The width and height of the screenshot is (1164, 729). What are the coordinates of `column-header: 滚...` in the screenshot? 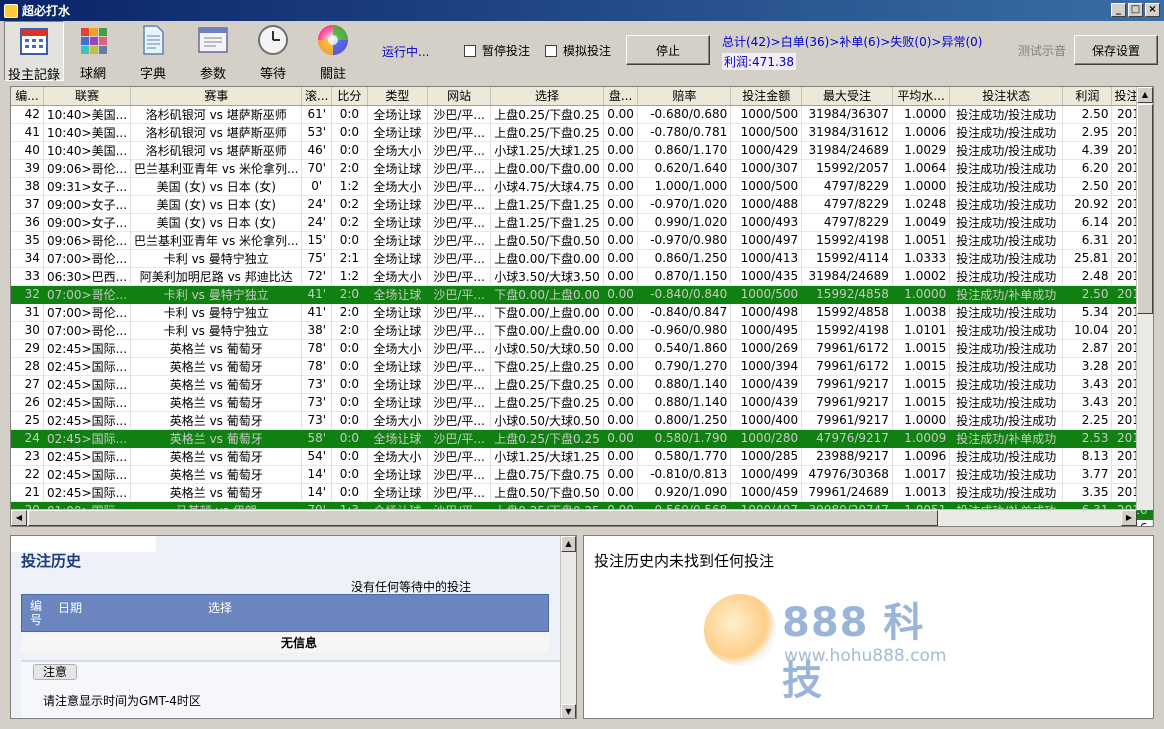 It's located at (317, 96).